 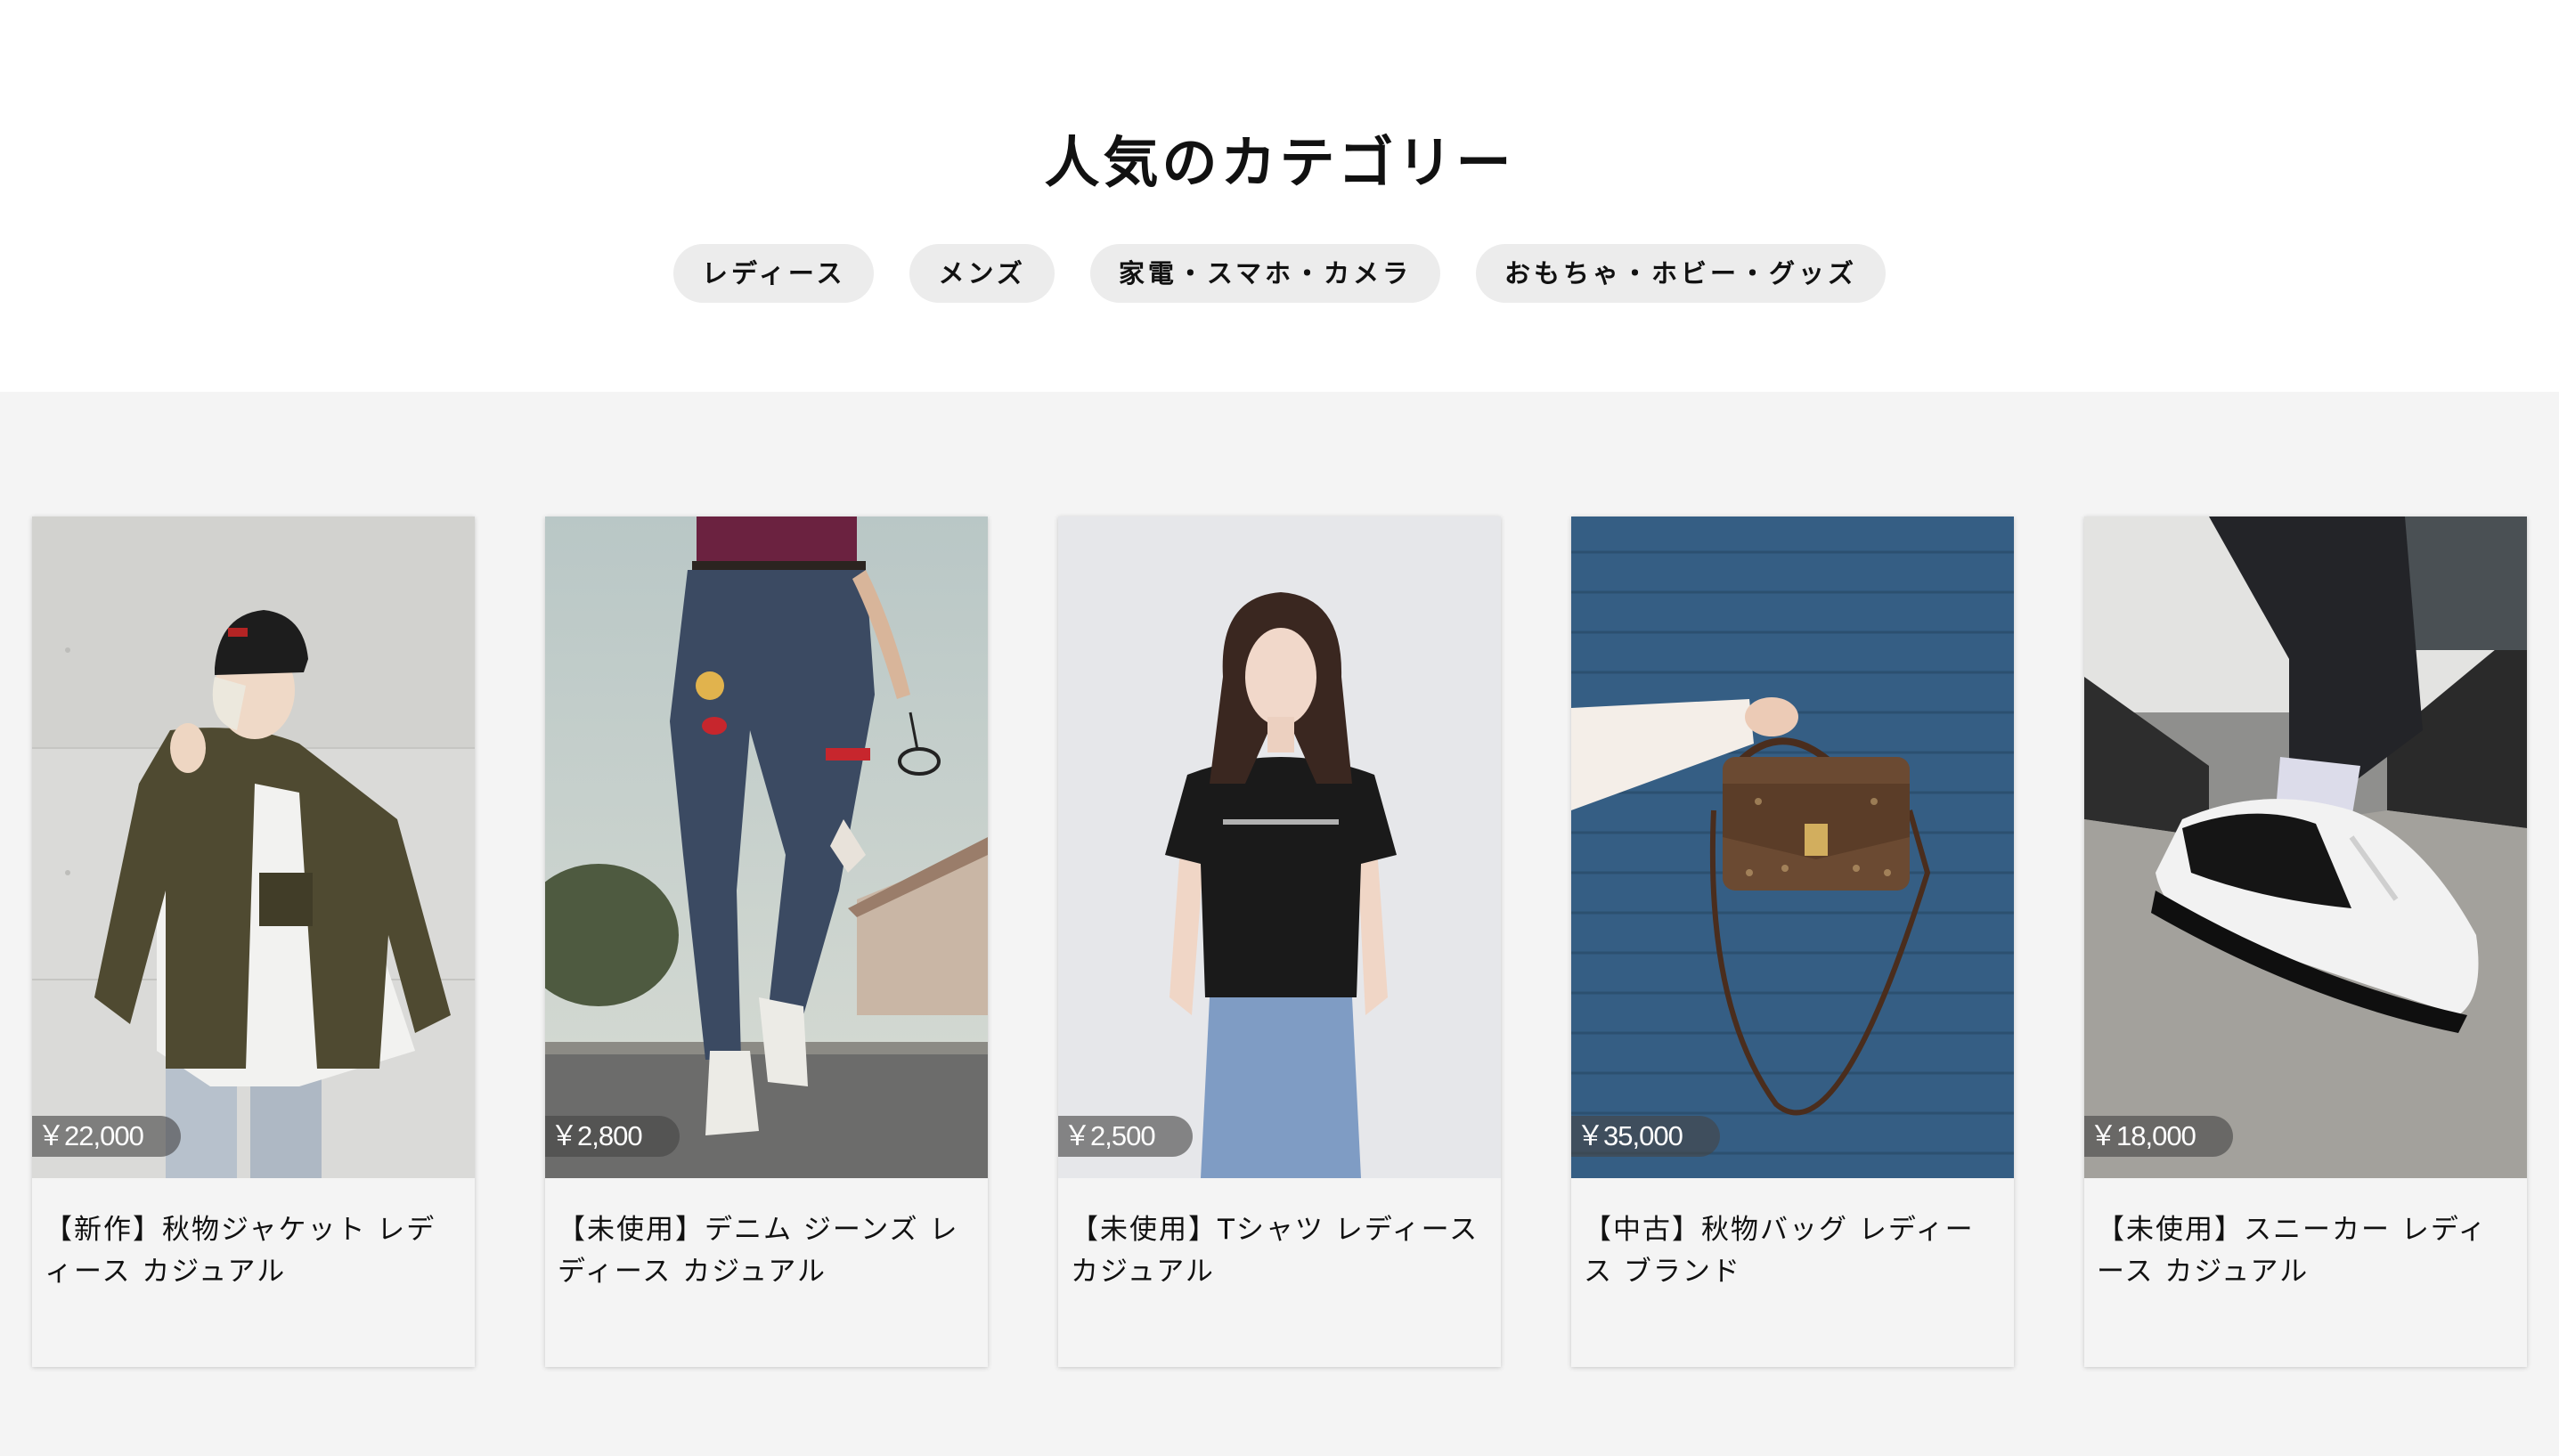 What do you see at coordinates (1793, 1251) in the screenshot?
I see `product-title: 【中古】秋物バッグ レディース ブランド` at bounding box center [1793, 1251].